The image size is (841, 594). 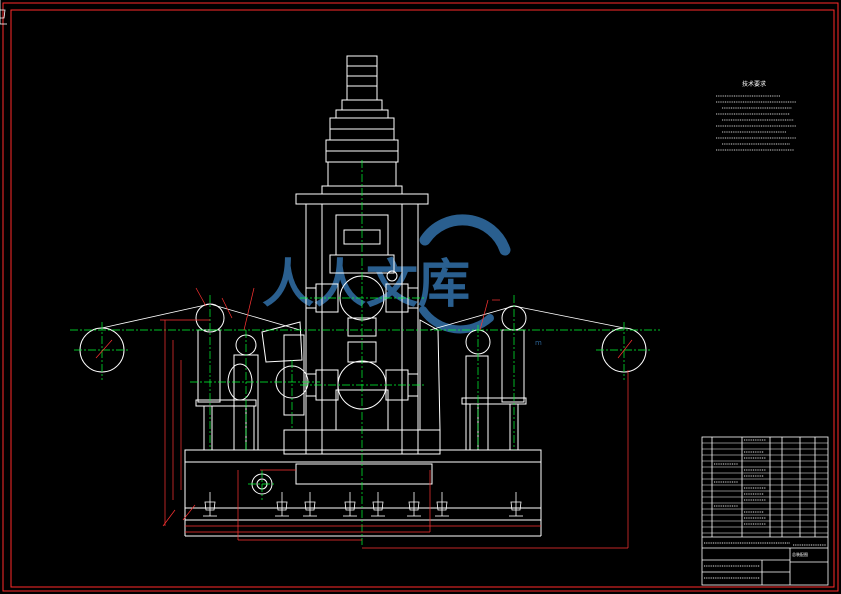 I want to click on left-auxiliary-unit, so click(x=252, y=377).